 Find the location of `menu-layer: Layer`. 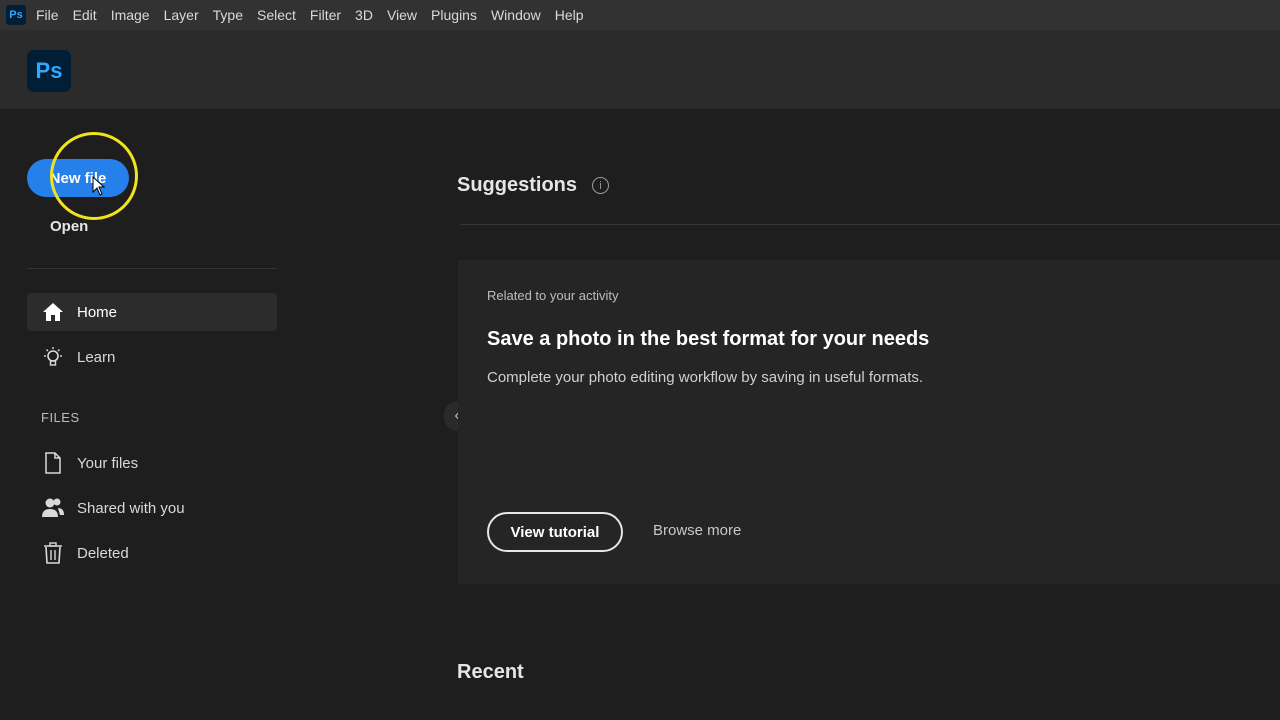

menu-layer: Layer is located at coordinates (181, 15).